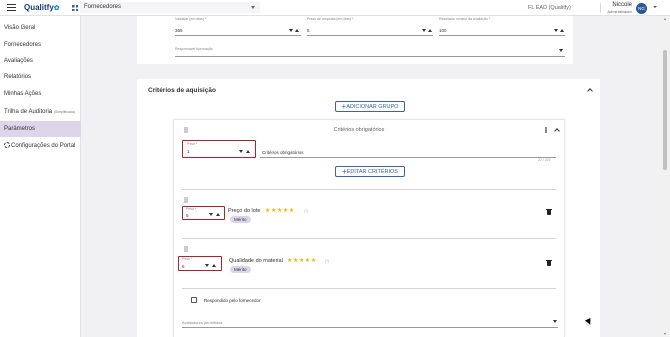 This screenshot has height=337, width=670. I want to click on user-menu-chevron-icon, so click(655, 7).